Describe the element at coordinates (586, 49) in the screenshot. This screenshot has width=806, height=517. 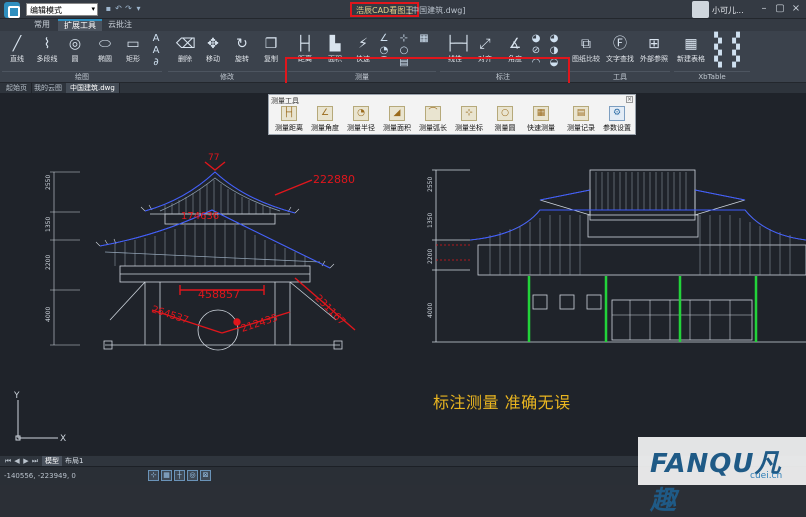
I see `compare-drawings-button: ⧉ 图纸比较` at that location.